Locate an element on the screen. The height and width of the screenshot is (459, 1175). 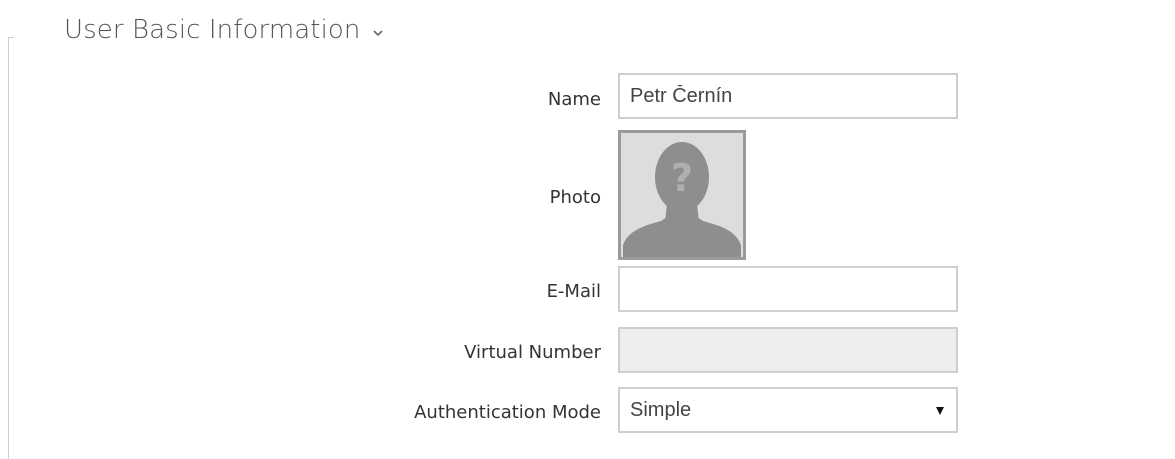
email-input is located at coordinates (788, 289).